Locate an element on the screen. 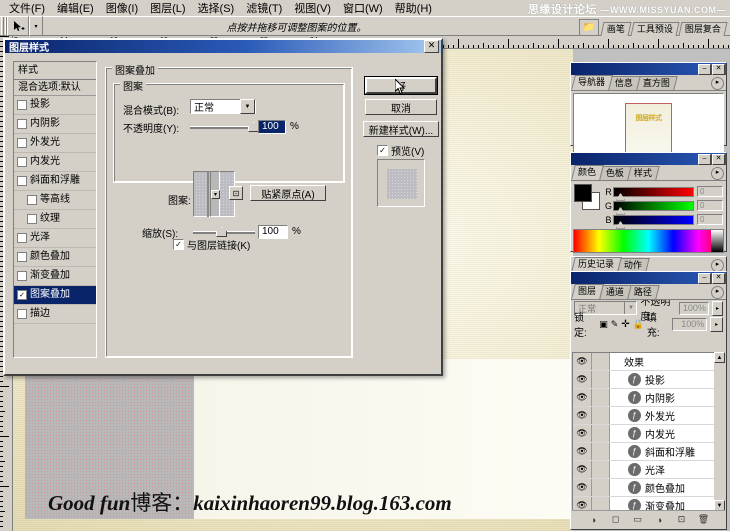 This screenshot has height=531, width=730. opacity-stepper-icon: ▸ is located at coordinates (717, 308).